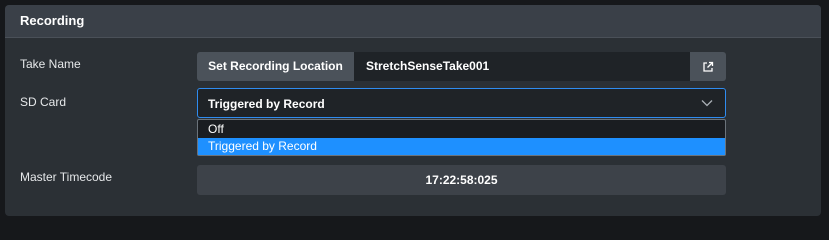 The image size is (829, 240). What do you see at coordinates (50, 64) in the screenshot?
I see `take-name-label: Take Name` at bounding box center [50, 64].